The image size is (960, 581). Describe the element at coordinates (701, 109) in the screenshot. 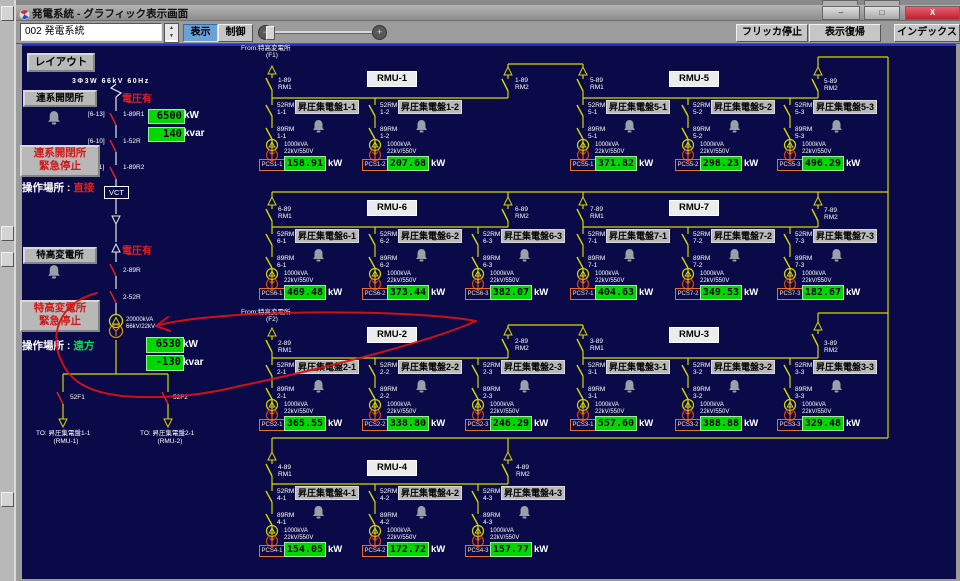

I see `breaker-52rm-label: 52RM 5-2` at that location.